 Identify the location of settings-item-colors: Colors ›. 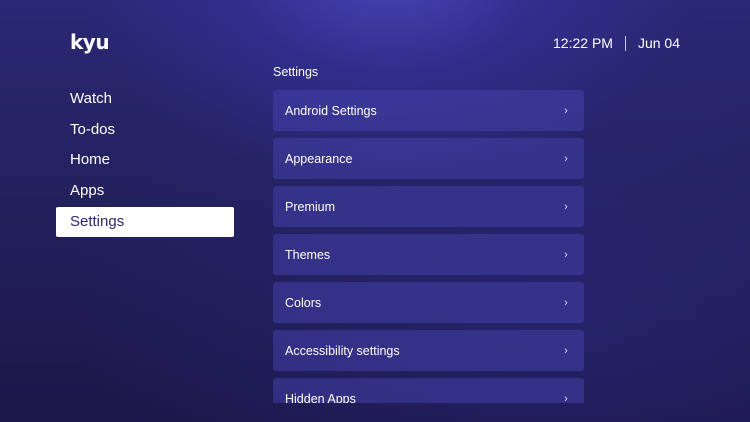
(428, 302).